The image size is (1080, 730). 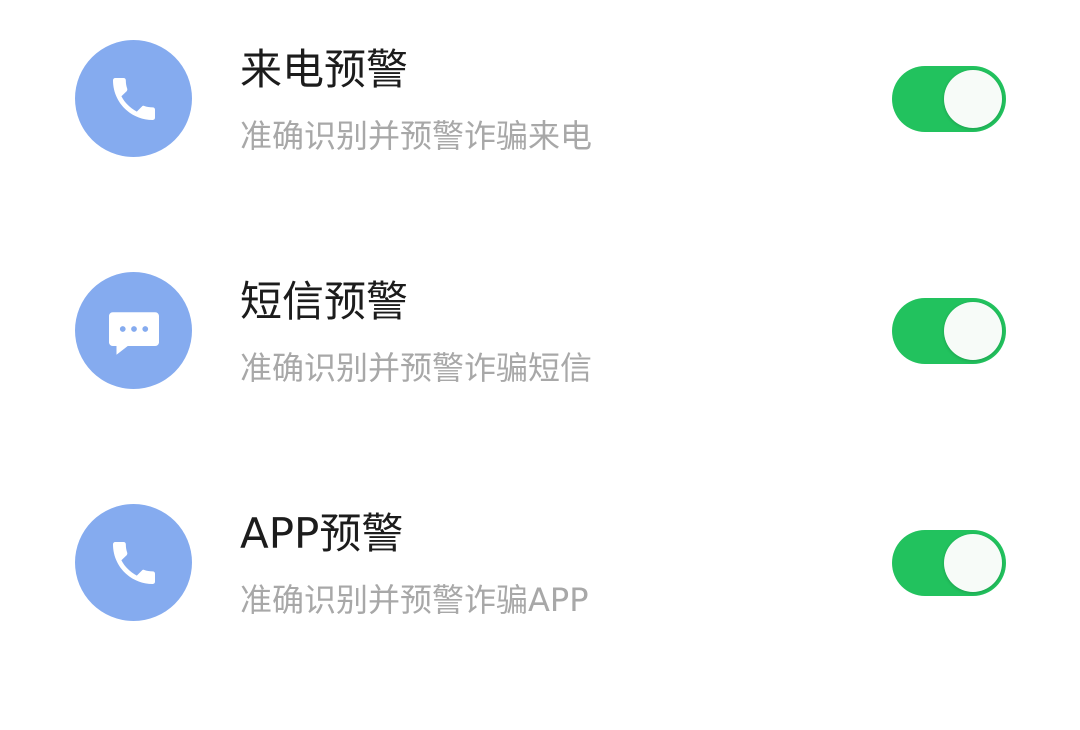 I want to click on app-warning-description: 准确识别并预警诈骗APP, so click(x=414, y=600).